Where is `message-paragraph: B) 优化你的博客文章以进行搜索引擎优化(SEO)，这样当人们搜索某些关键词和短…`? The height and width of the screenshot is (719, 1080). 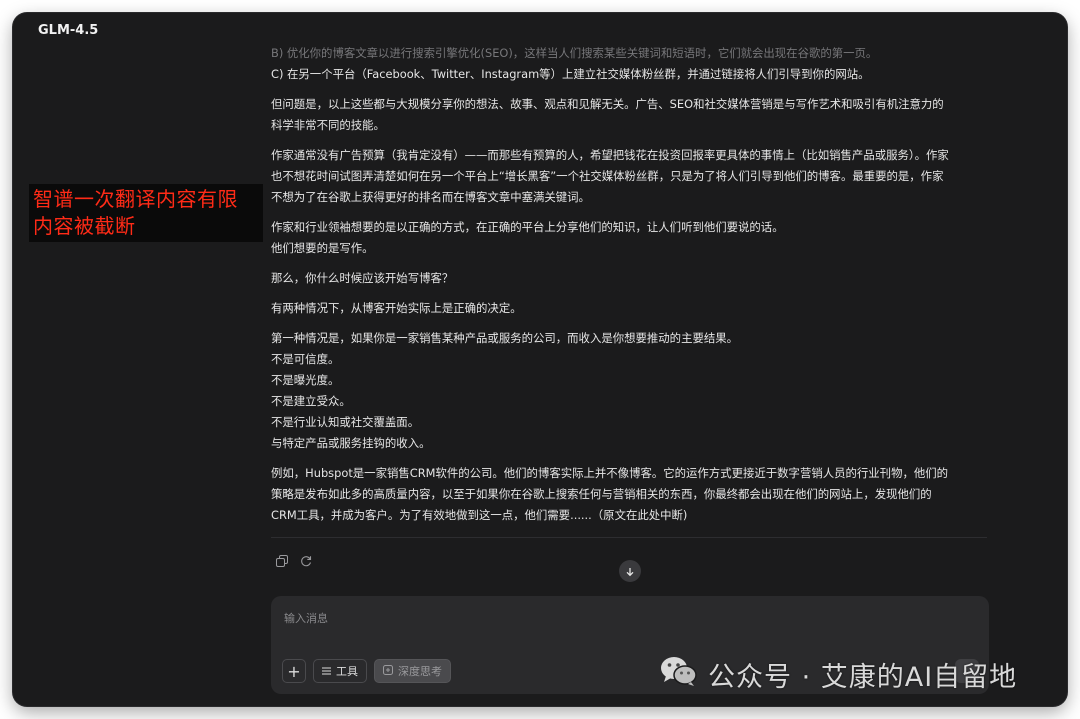 message-paragraph: B) 优化你的博客文章以进行搜索引擎优化(SEO)，这样当人们搜索某些关键词和短… is located at coordinates (629, 64).